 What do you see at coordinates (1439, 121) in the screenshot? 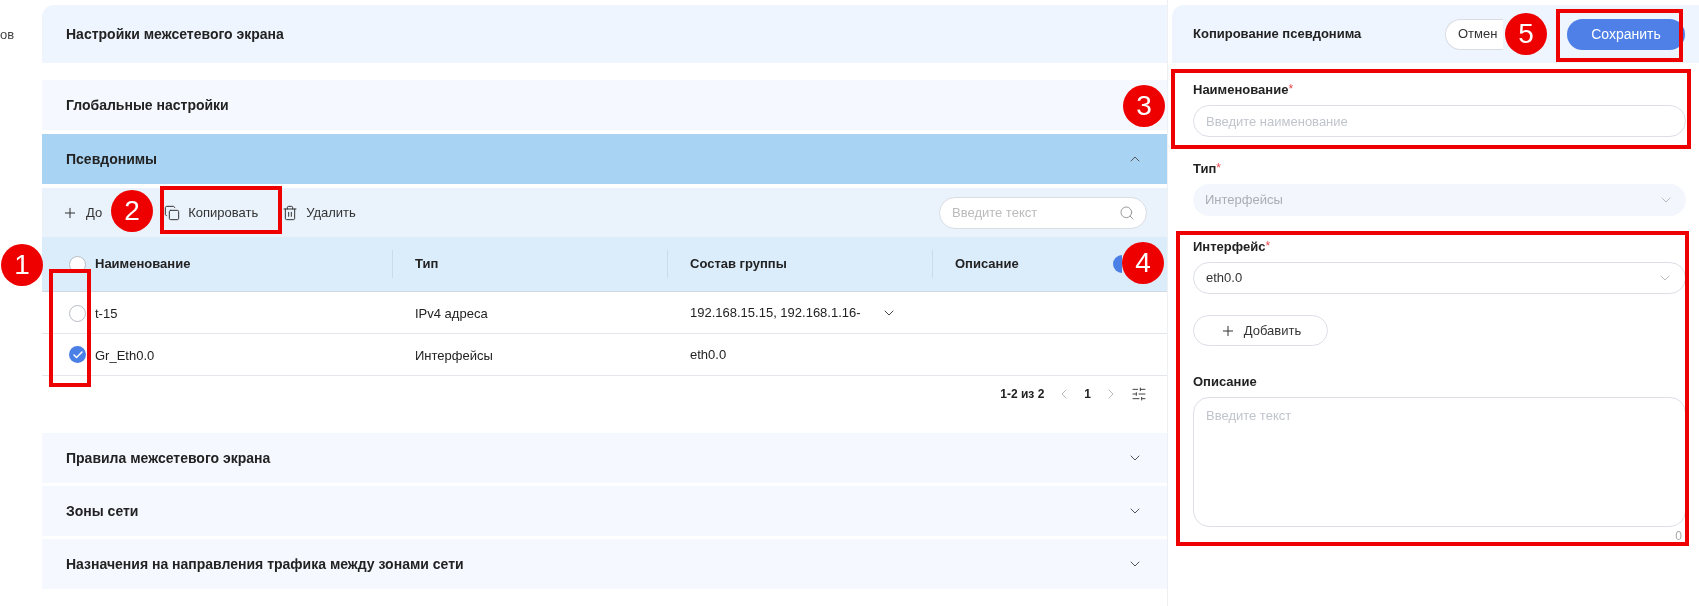
I see `name-input-field: Введите наименование` at bounding box center [1439, 121].